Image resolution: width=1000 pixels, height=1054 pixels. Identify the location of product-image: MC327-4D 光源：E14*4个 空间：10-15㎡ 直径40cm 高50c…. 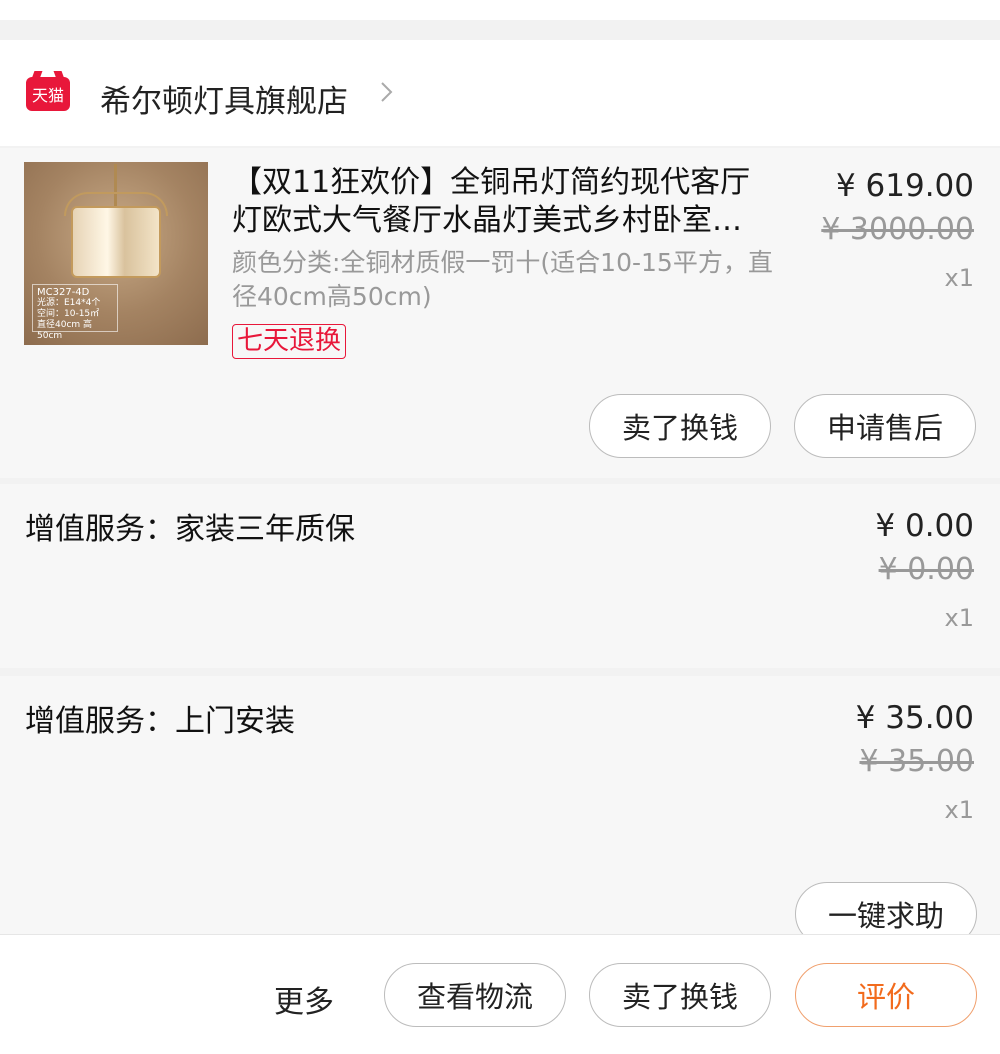
(116, 253).